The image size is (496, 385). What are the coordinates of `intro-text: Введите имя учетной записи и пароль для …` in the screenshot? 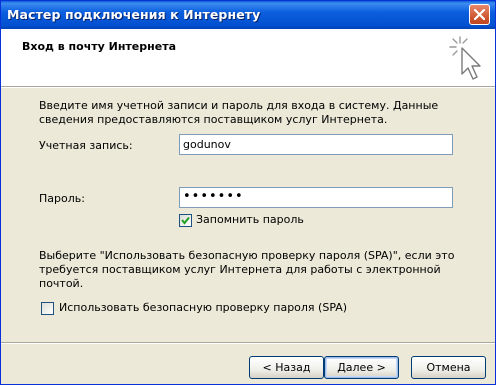 It's located at (239, 112).